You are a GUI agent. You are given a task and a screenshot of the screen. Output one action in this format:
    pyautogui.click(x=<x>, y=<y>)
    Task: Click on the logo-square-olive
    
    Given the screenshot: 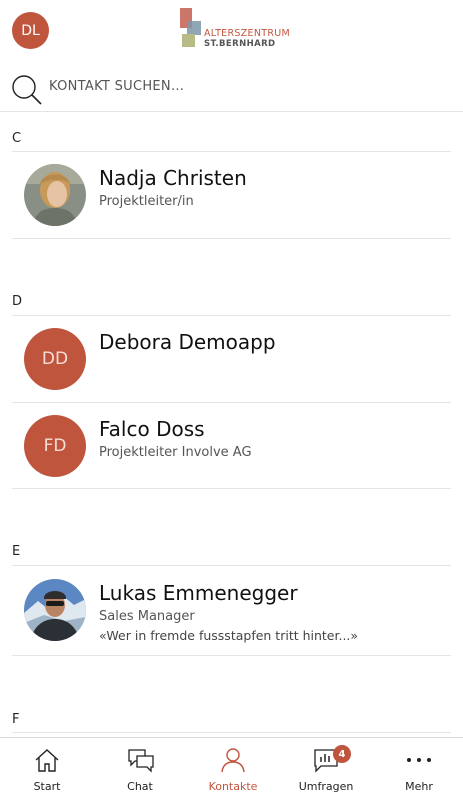 What is the action you would take?
    pyautogui.click(x=188, y=40)
    